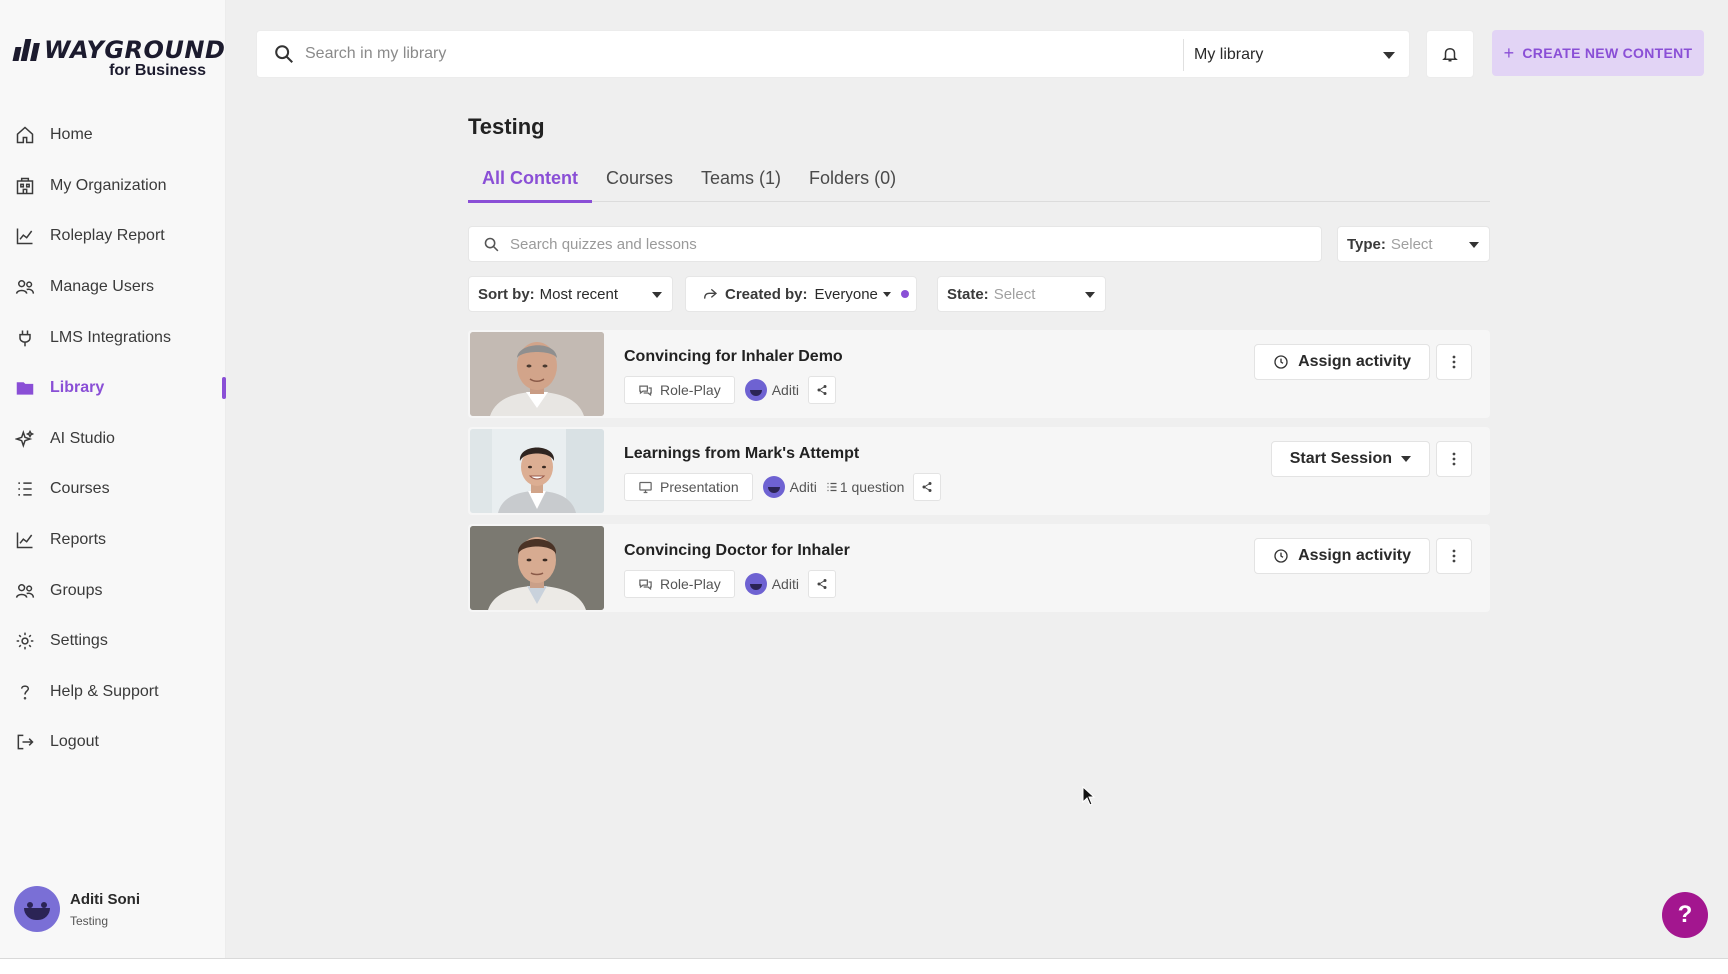 The height and width of the screenshot is (974, 1728). What do you see at coordinates (25, 236) in the screenshot?
I see `line-chart-icon` at bounding box center [25, 236].